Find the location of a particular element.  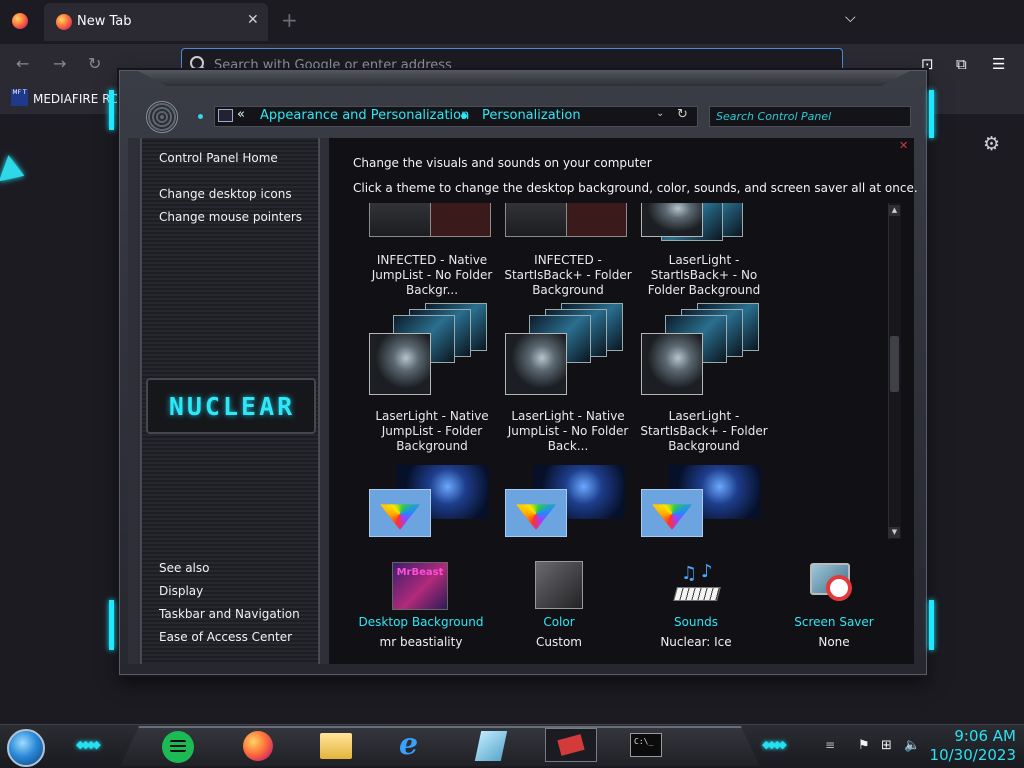

breadcrumb-overflow-button: « is located at coordinates (241, 114).